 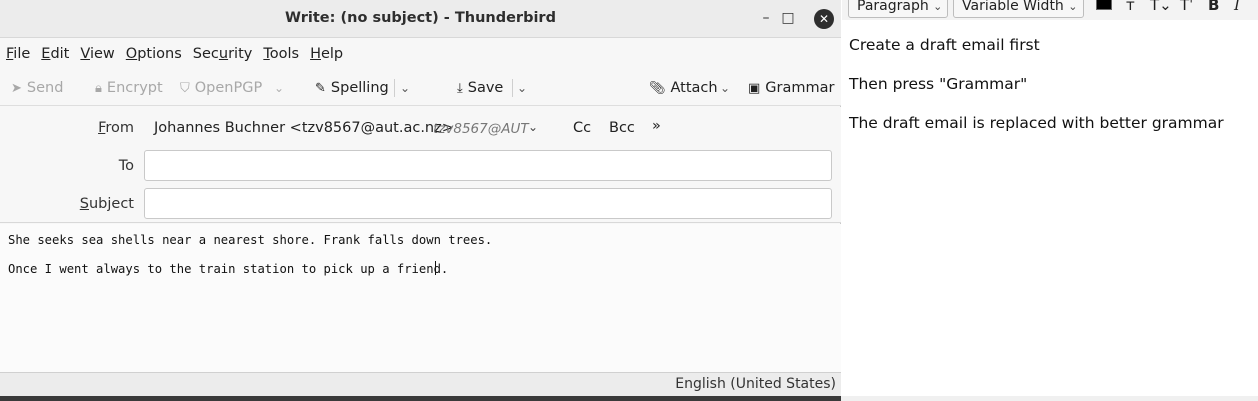 What do you see at coordinates (622, 128) in the screenshot?
I see `bcc-button: Bcc` at bounding box center [622, 128].